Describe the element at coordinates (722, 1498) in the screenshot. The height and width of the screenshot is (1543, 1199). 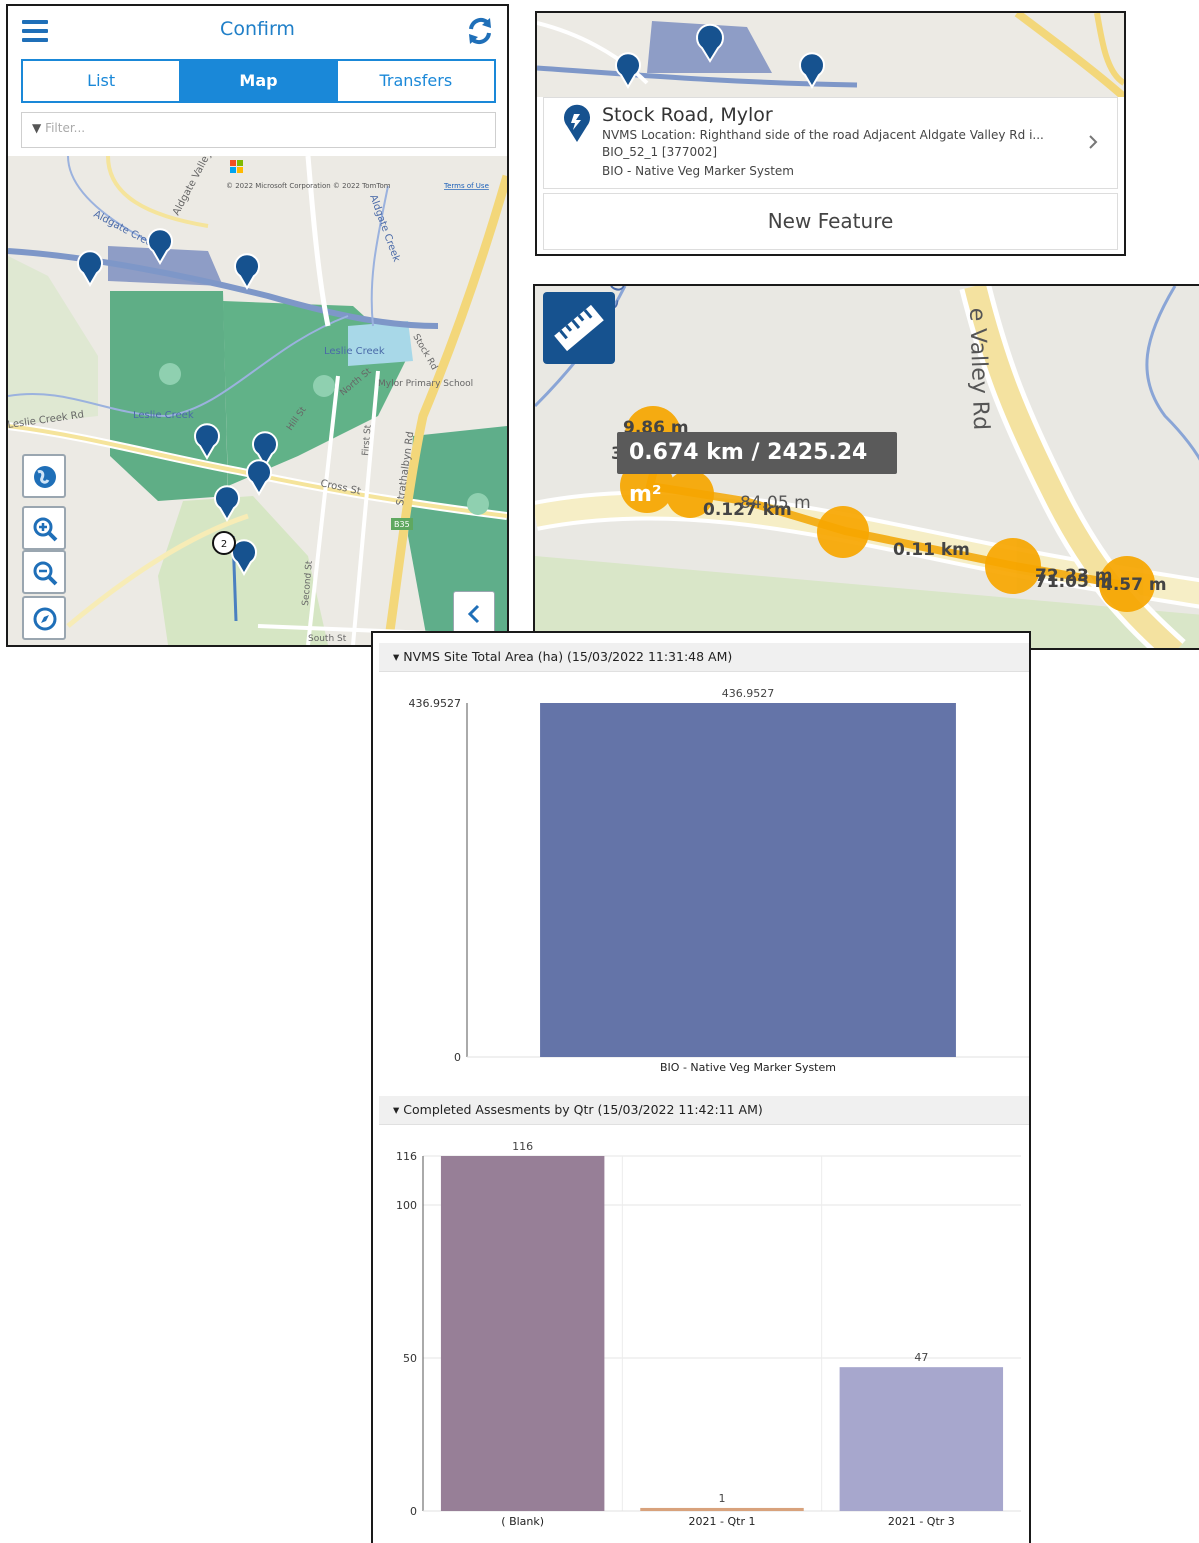
I see `data-label: 1` at that location.